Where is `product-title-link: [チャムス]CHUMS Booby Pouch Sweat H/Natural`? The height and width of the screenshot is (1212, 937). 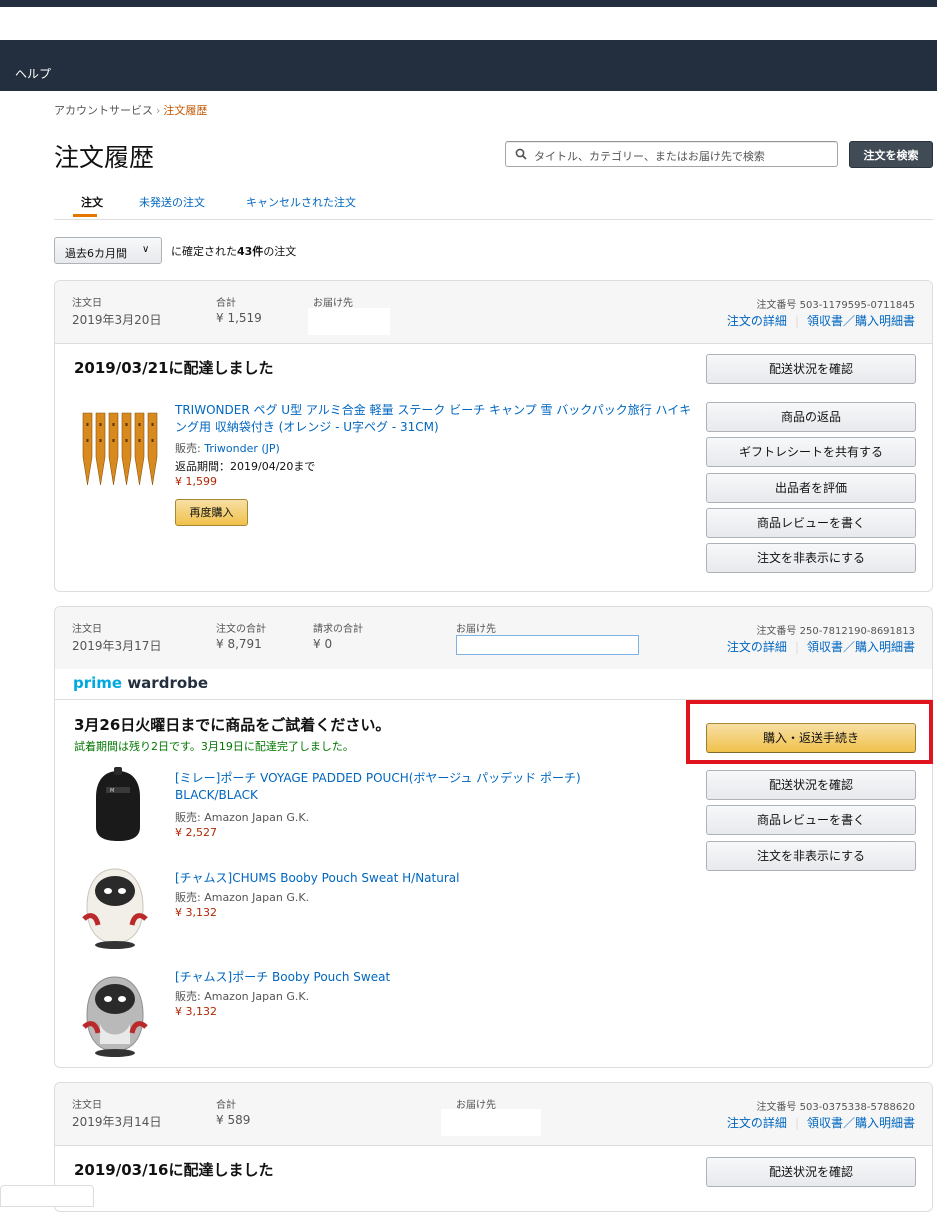 product-title-link: [チャムス]CHUMS Booby Pouch Sweat H/Natural is located at coordinates (405, 878).